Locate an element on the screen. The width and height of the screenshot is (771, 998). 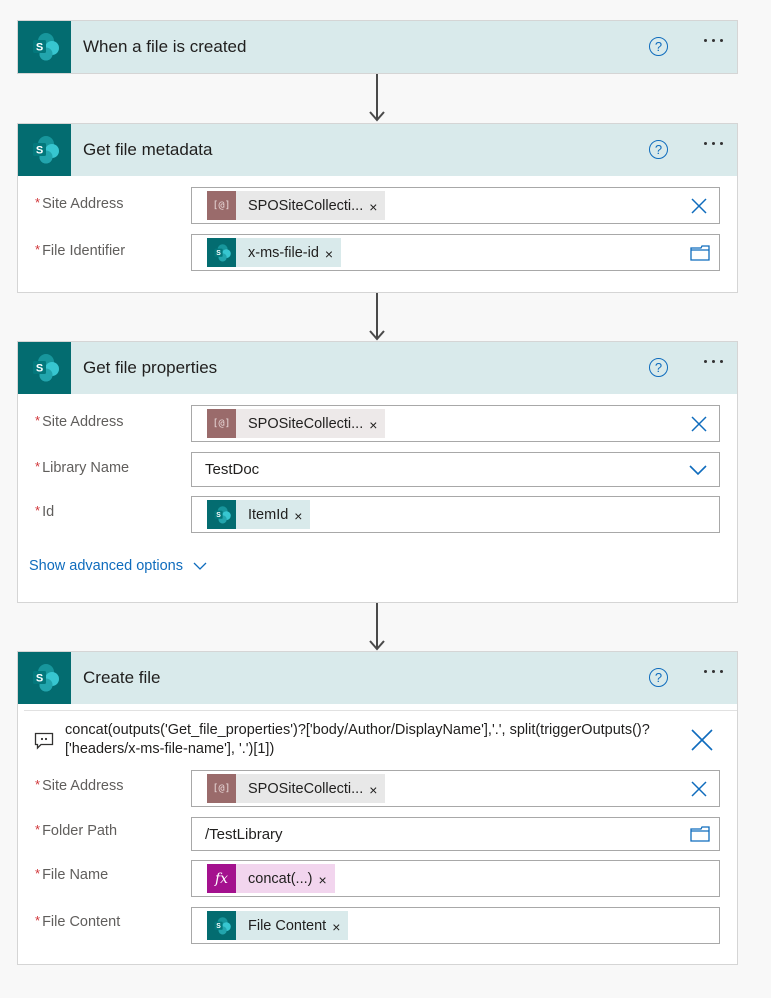
file-name-input: fx concat(...) × is located at coordinates (455, 878).